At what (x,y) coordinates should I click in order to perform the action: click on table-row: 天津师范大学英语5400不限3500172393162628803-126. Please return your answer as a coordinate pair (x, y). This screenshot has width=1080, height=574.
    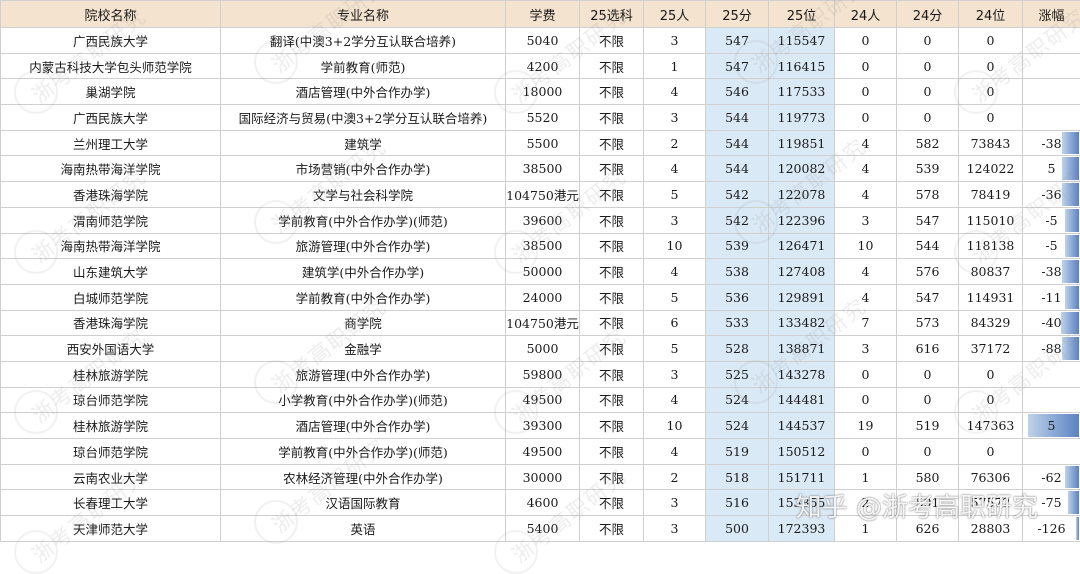
    Looking at the image, I should click on (540, 529).